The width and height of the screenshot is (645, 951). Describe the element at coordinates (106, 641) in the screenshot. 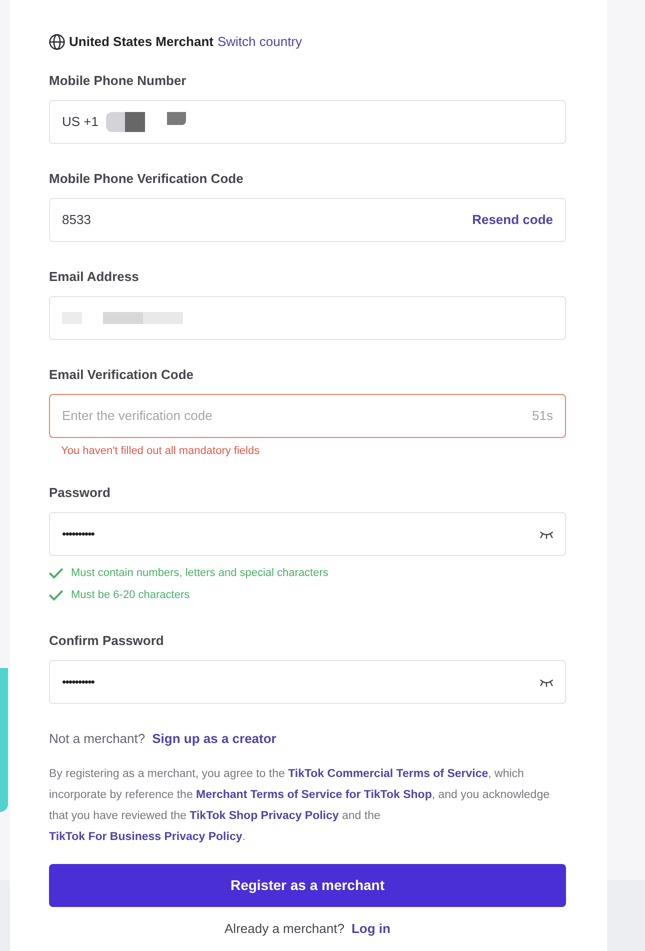

I see `field-label: Confirm Password` at that location.